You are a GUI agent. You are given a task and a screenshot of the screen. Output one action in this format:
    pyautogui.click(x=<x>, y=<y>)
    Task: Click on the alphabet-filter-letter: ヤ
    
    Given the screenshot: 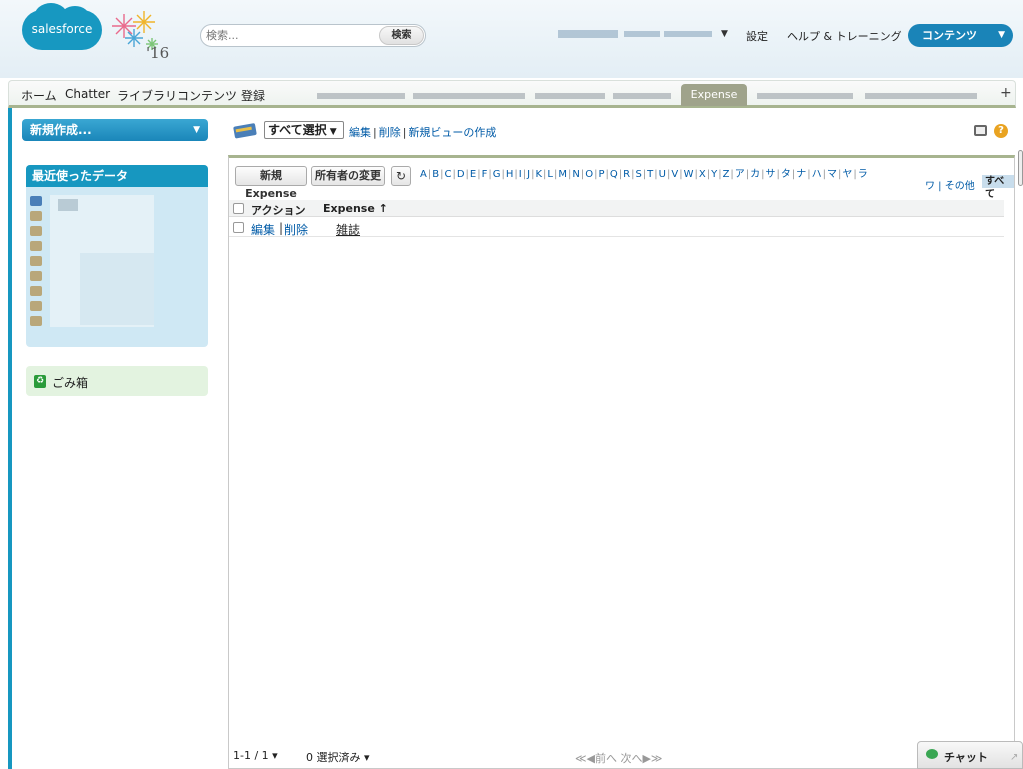 What is the action you would take?
    pyautogui.click(x=847, y=174)
    